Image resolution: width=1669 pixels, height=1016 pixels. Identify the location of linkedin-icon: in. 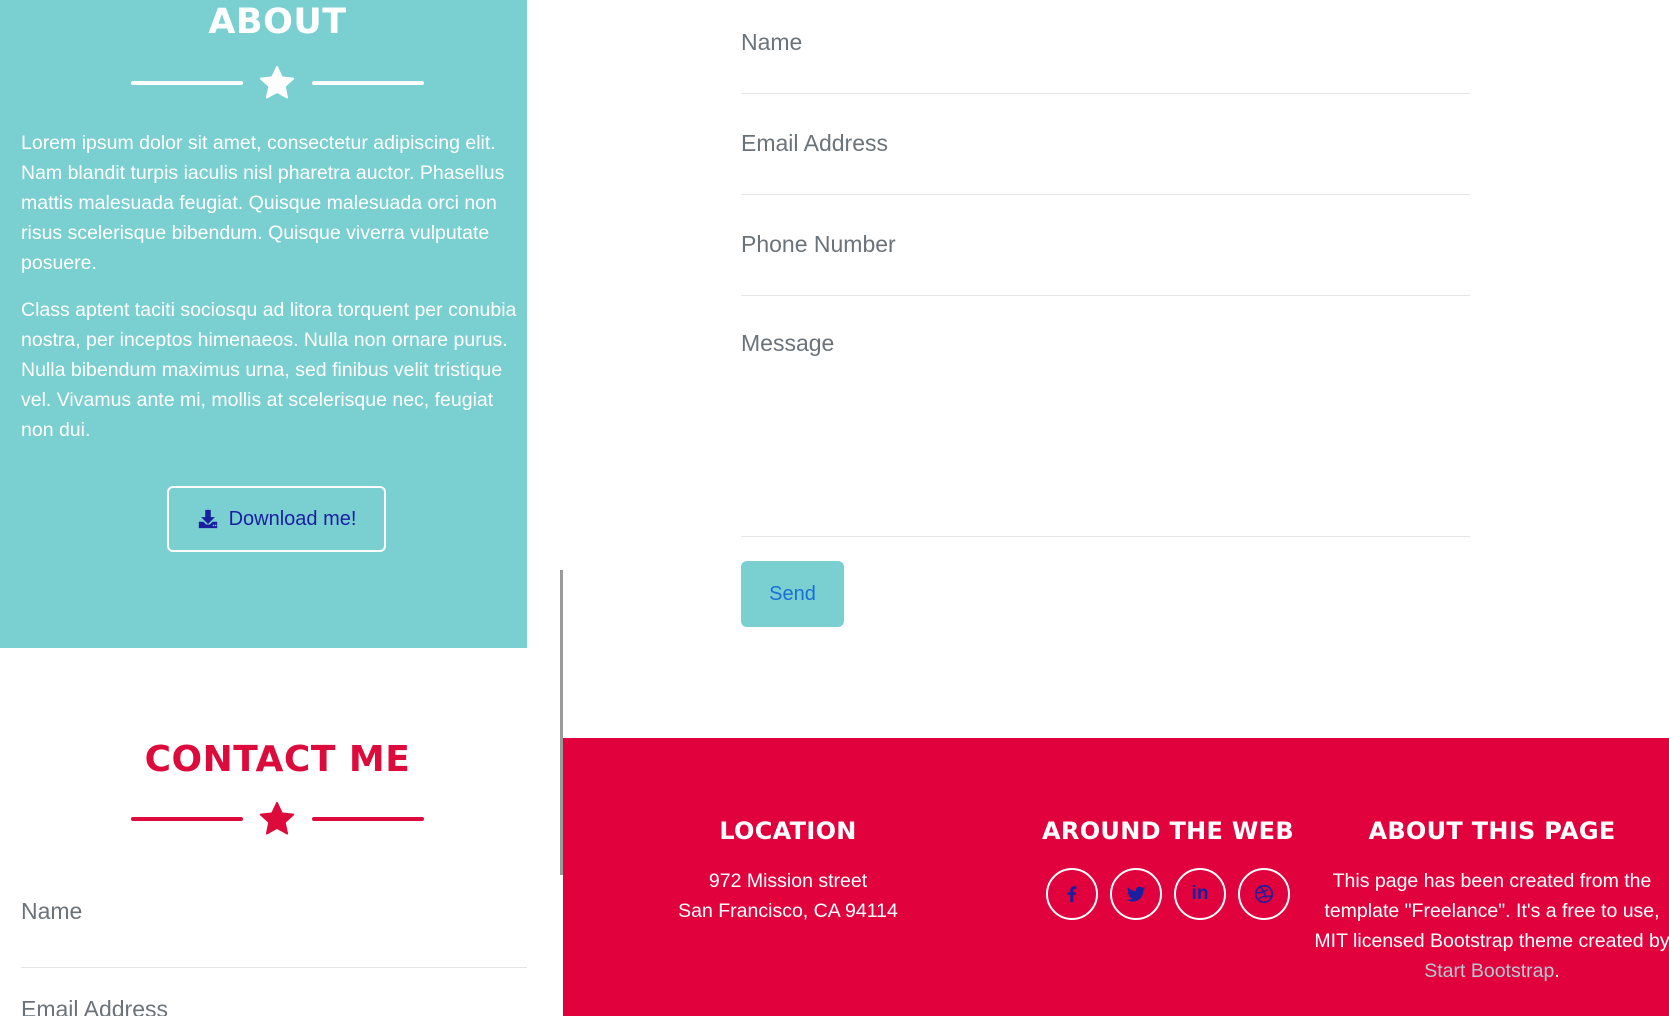
(1200, 894).